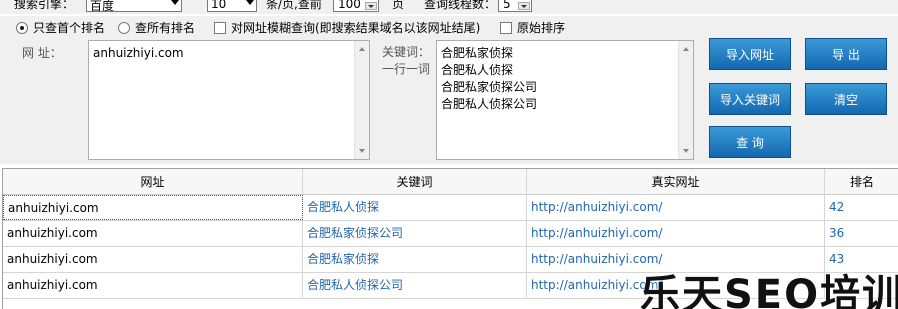  What do you see at coordinates (515, 6) in the screenshot?
I see `threads-stepper: 5` at bounding box center [515, 6].